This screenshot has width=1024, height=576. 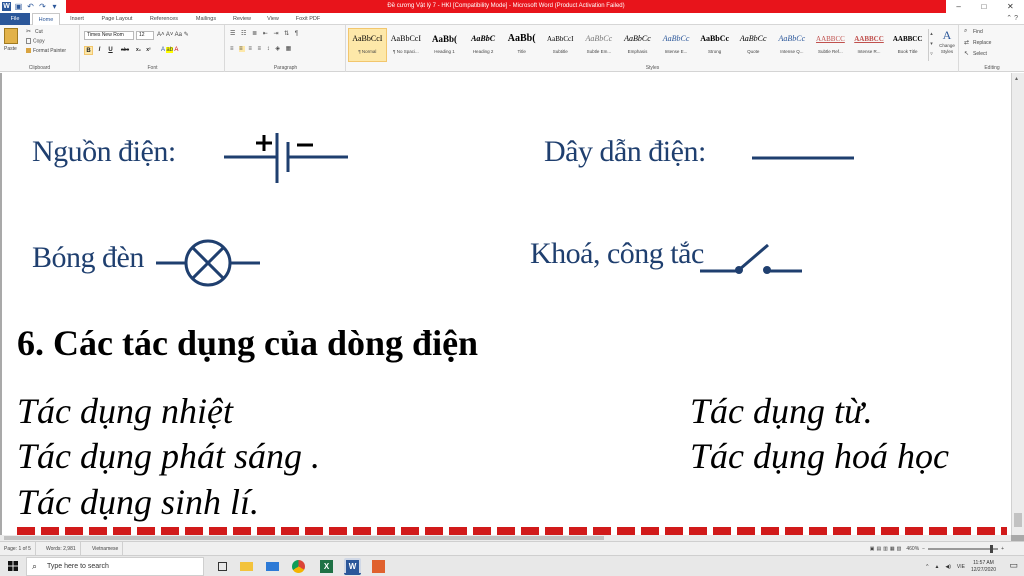 What do you see at coordinates (308, 19) in the screenshot?
I see `tab-foxit-pdf: Foxit PDF` at bounding box center [308, 19].